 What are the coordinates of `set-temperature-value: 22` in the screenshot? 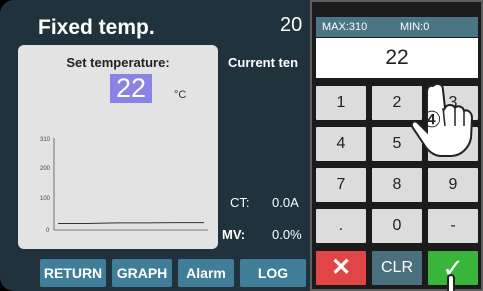 It's located at (131, 88).